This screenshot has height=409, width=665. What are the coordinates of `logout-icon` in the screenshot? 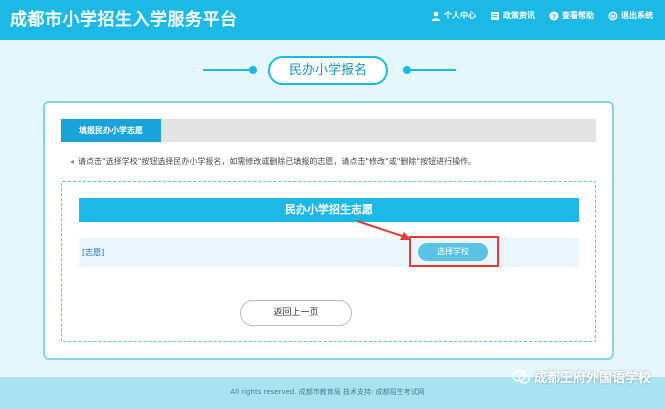 It's located at (613, 16).